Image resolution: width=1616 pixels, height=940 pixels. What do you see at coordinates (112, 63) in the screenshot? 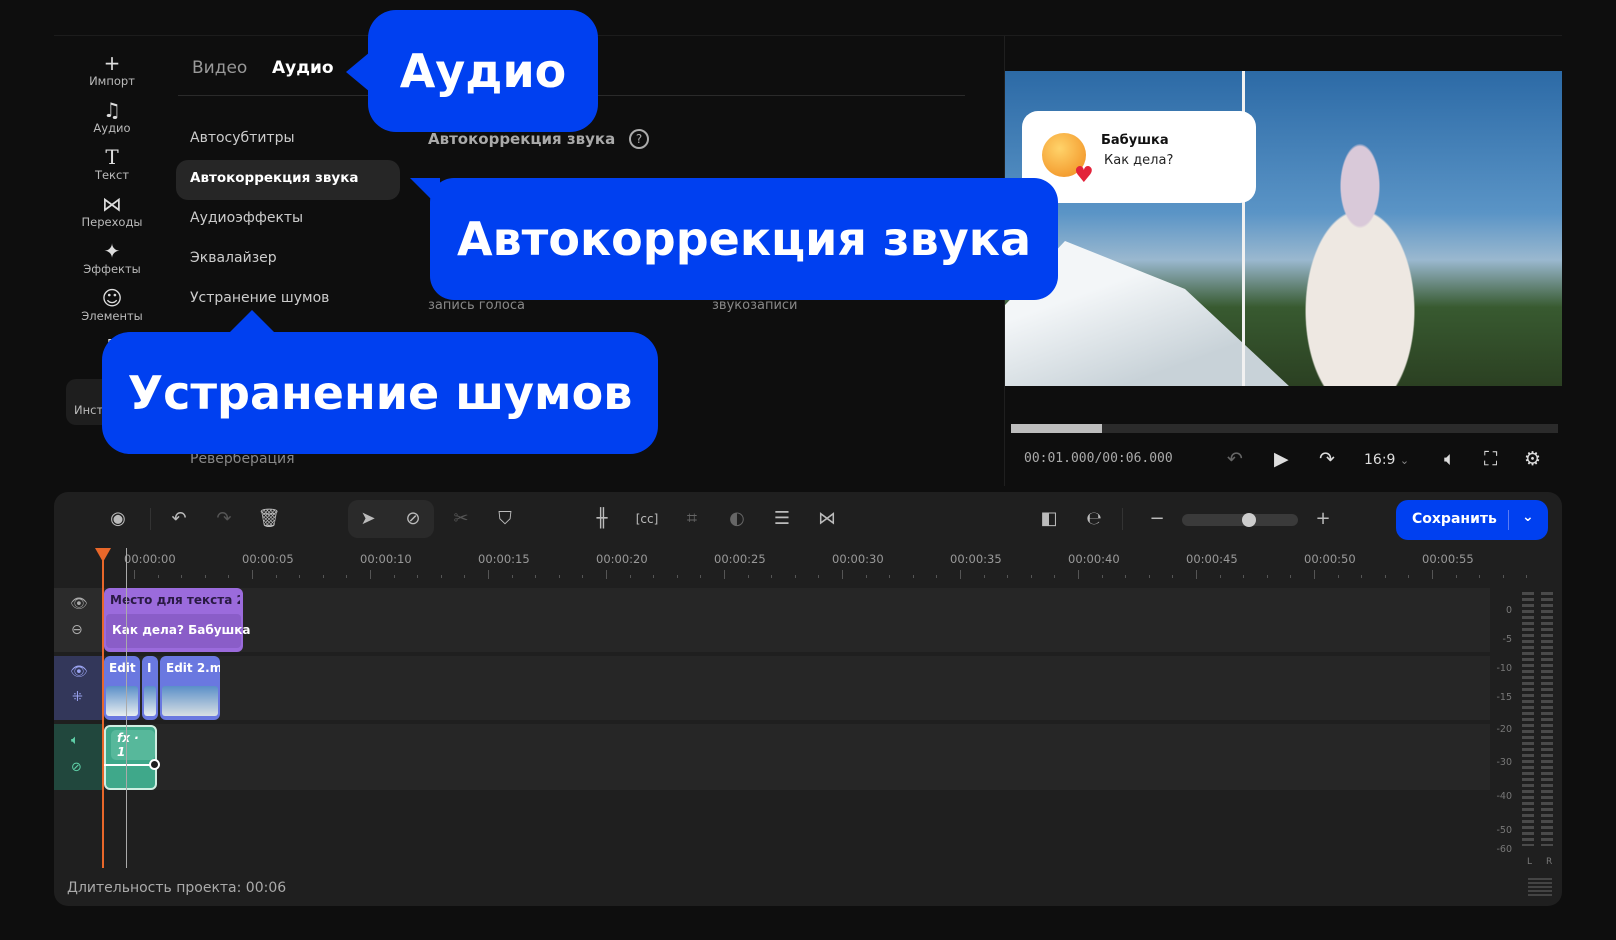
I see `plus-icon: +` at bounding box center [112, 63].